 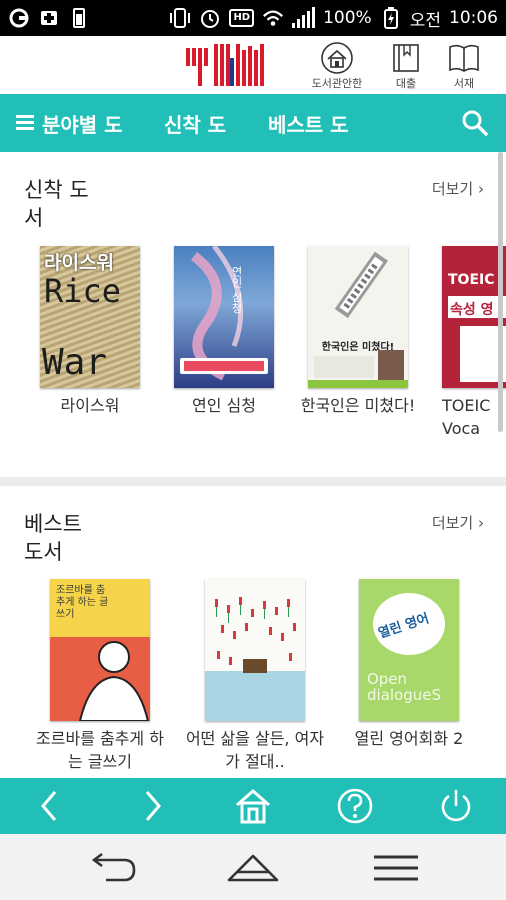 I want to click on hd-voice-icon: HD, so click(x=242, y=18).